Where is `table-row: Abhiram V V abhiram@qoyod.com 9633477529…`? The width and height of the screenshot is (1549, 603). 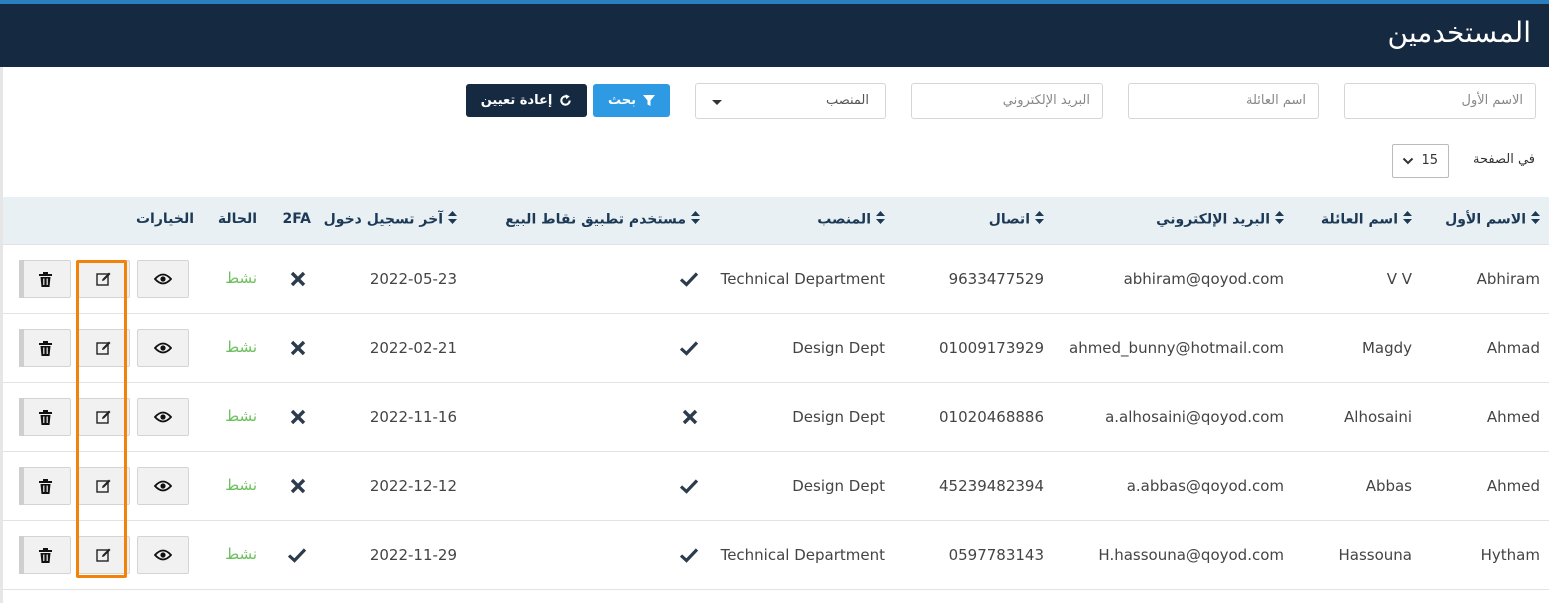
table-row: Abhiram V V abhiram@qoyod.com 9633477529… is located at coordinates (776, 278).